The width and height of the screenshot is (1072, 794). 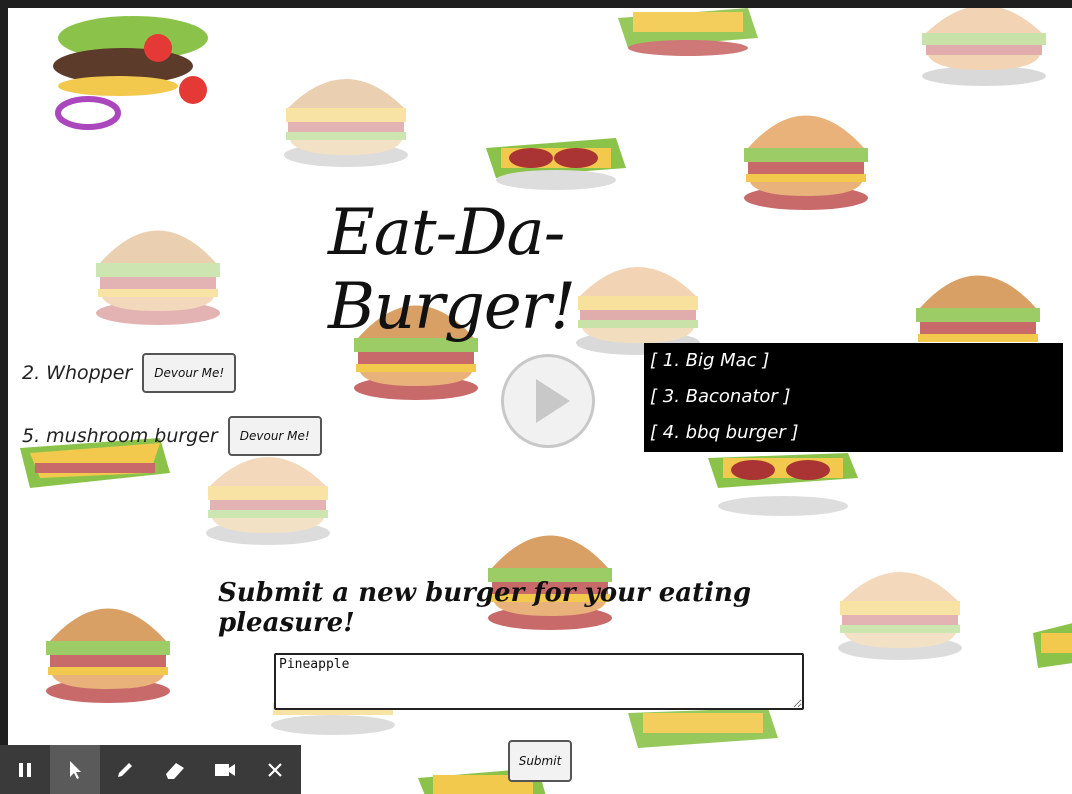 What do you see at coordinates (724, 432) in the screenshot?
I see `list-item: [ 4. bbq burger ]` at bounding box center [724, 432].